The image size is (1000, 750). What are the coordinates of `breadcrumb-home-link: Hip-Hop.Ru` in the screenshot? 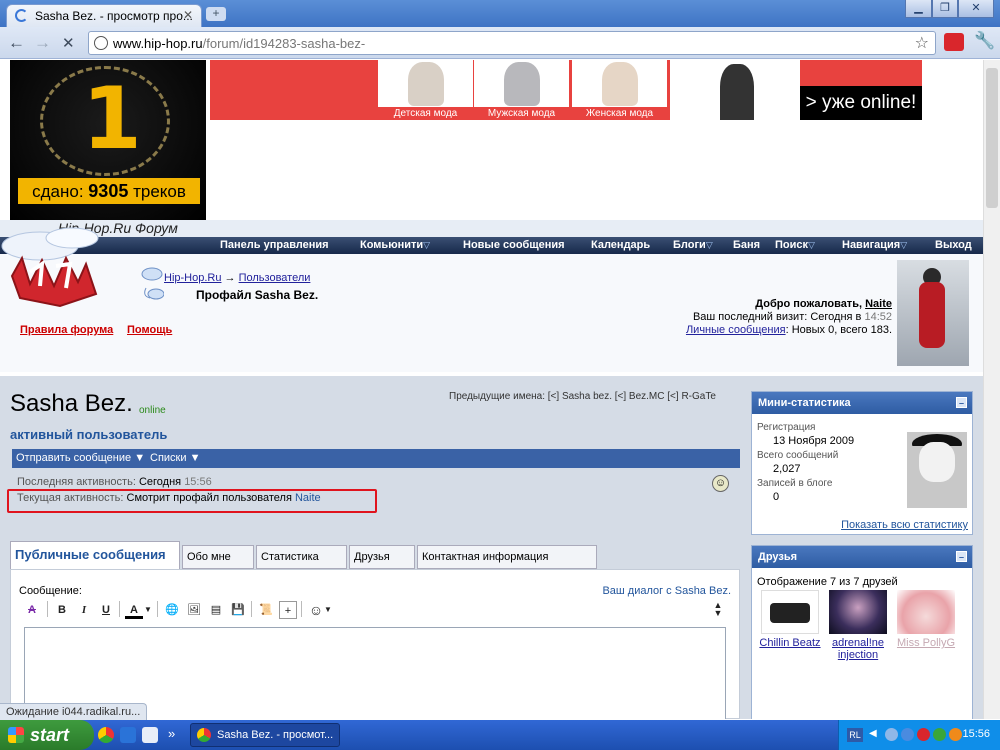 It's located at (192, 278).